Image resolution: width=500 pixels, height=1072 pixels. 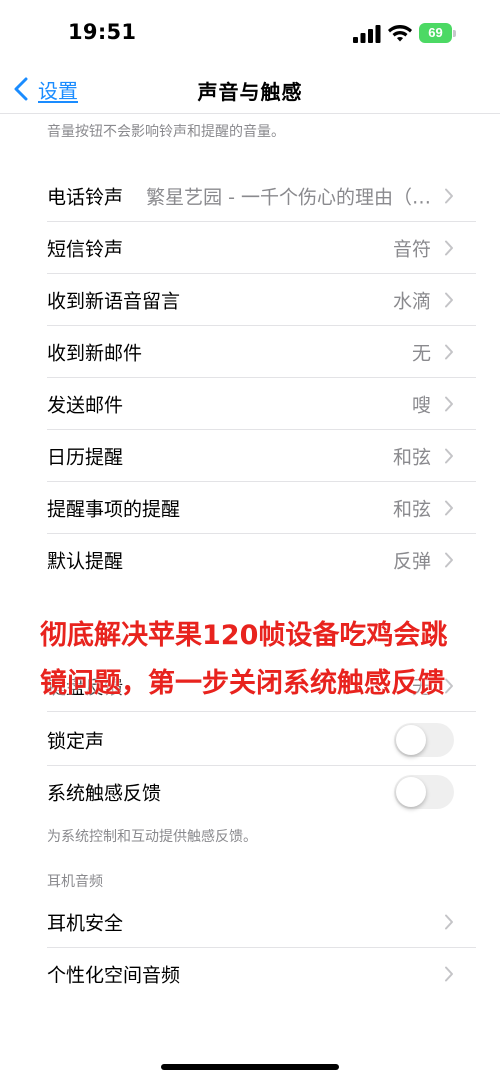 I want to click on row-headphone-safety: 耳机安全, so click(x=261, y=922).